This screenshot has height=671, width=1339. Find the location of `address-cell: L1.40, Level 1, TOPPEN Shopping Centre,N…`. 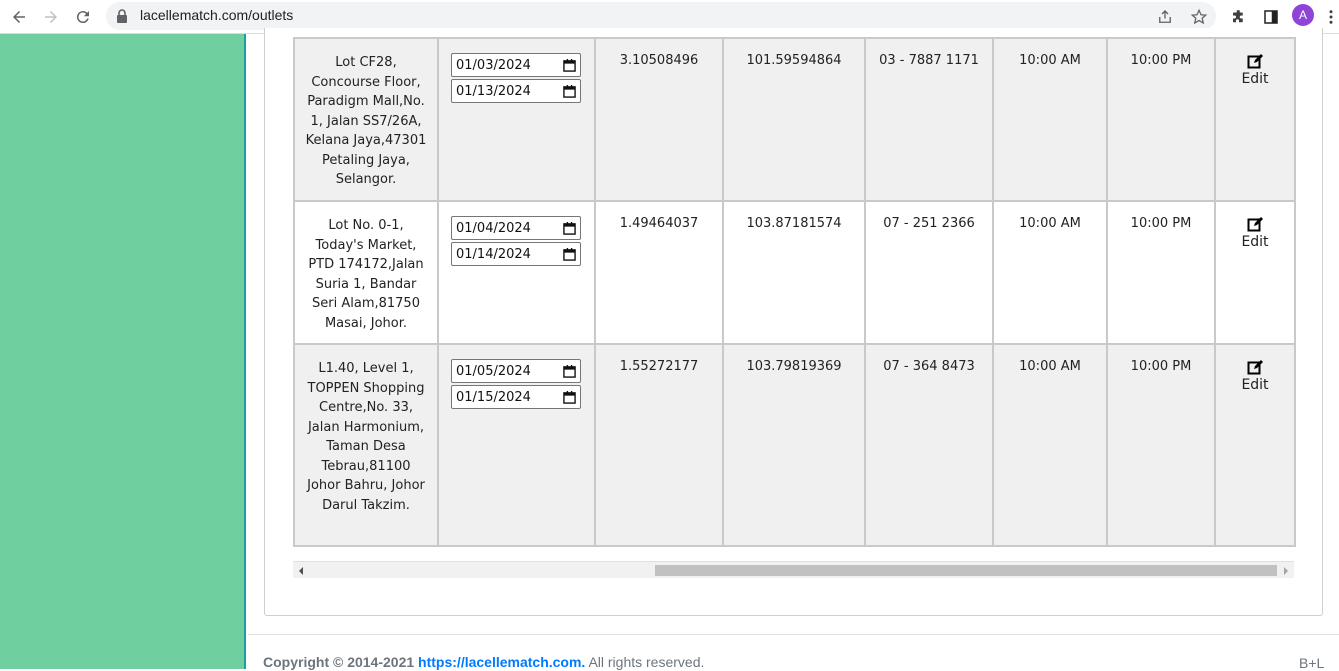

address-cell: L1.40, Level 1, TOPPEN Shopping Centre,N… is located at coordinates (366, 445).